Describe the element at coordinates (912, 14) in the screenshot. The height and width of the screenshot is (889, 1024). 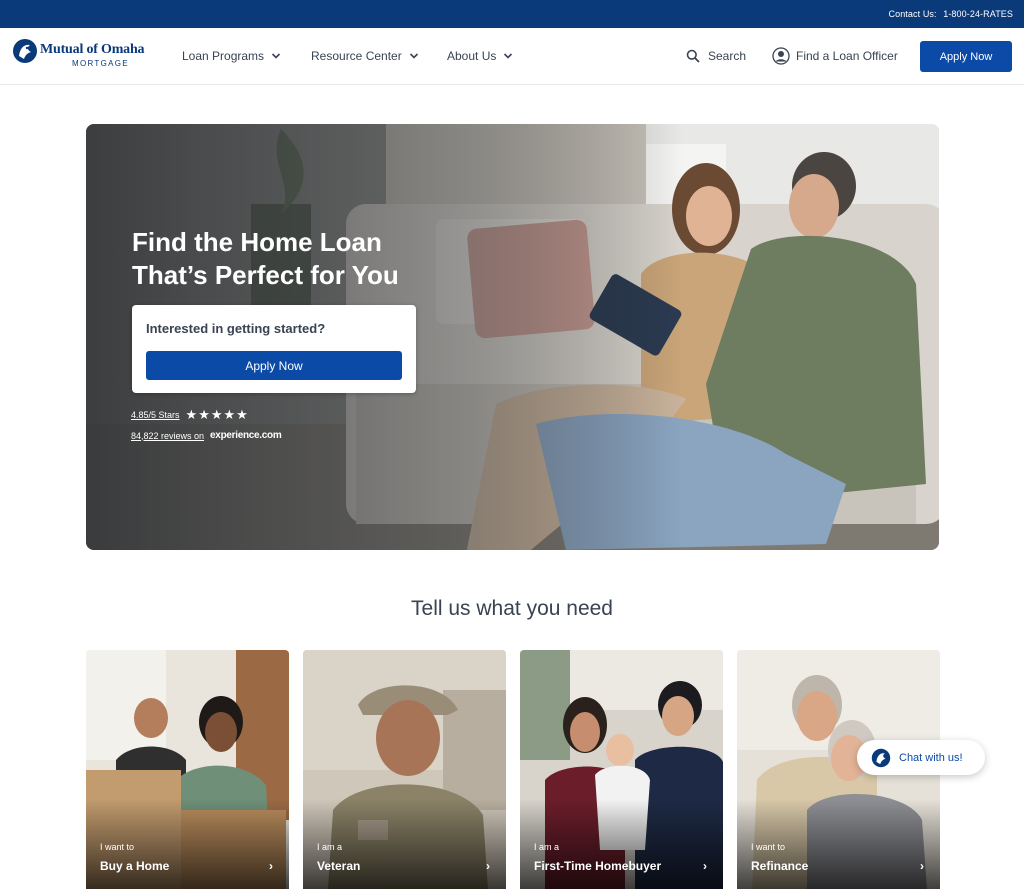
I see `contact-label: Contact Us:` at that location.